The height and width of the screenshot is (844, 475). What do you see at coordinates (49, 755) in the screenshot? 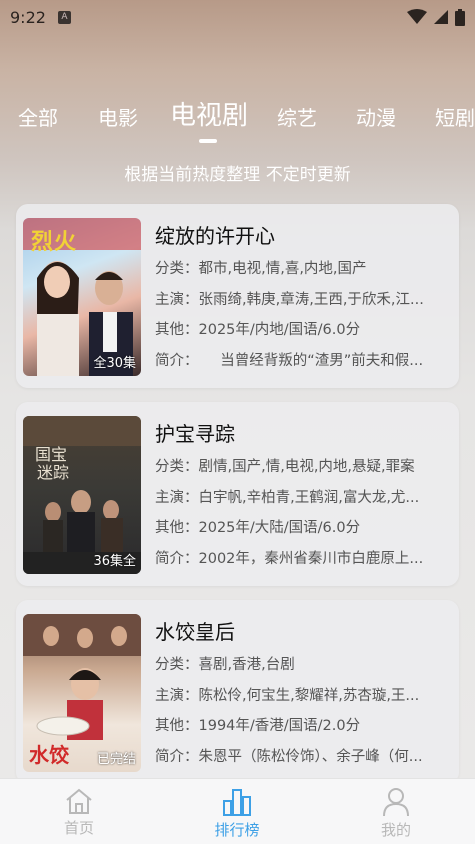
I see `svg-text: 水饺` at bounding box center [49, 755].